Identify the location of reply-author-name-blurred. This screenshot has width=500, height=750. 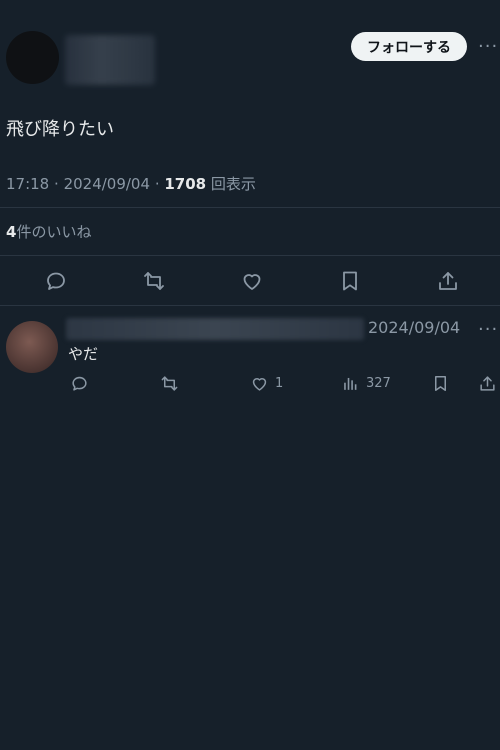
(215, 329).